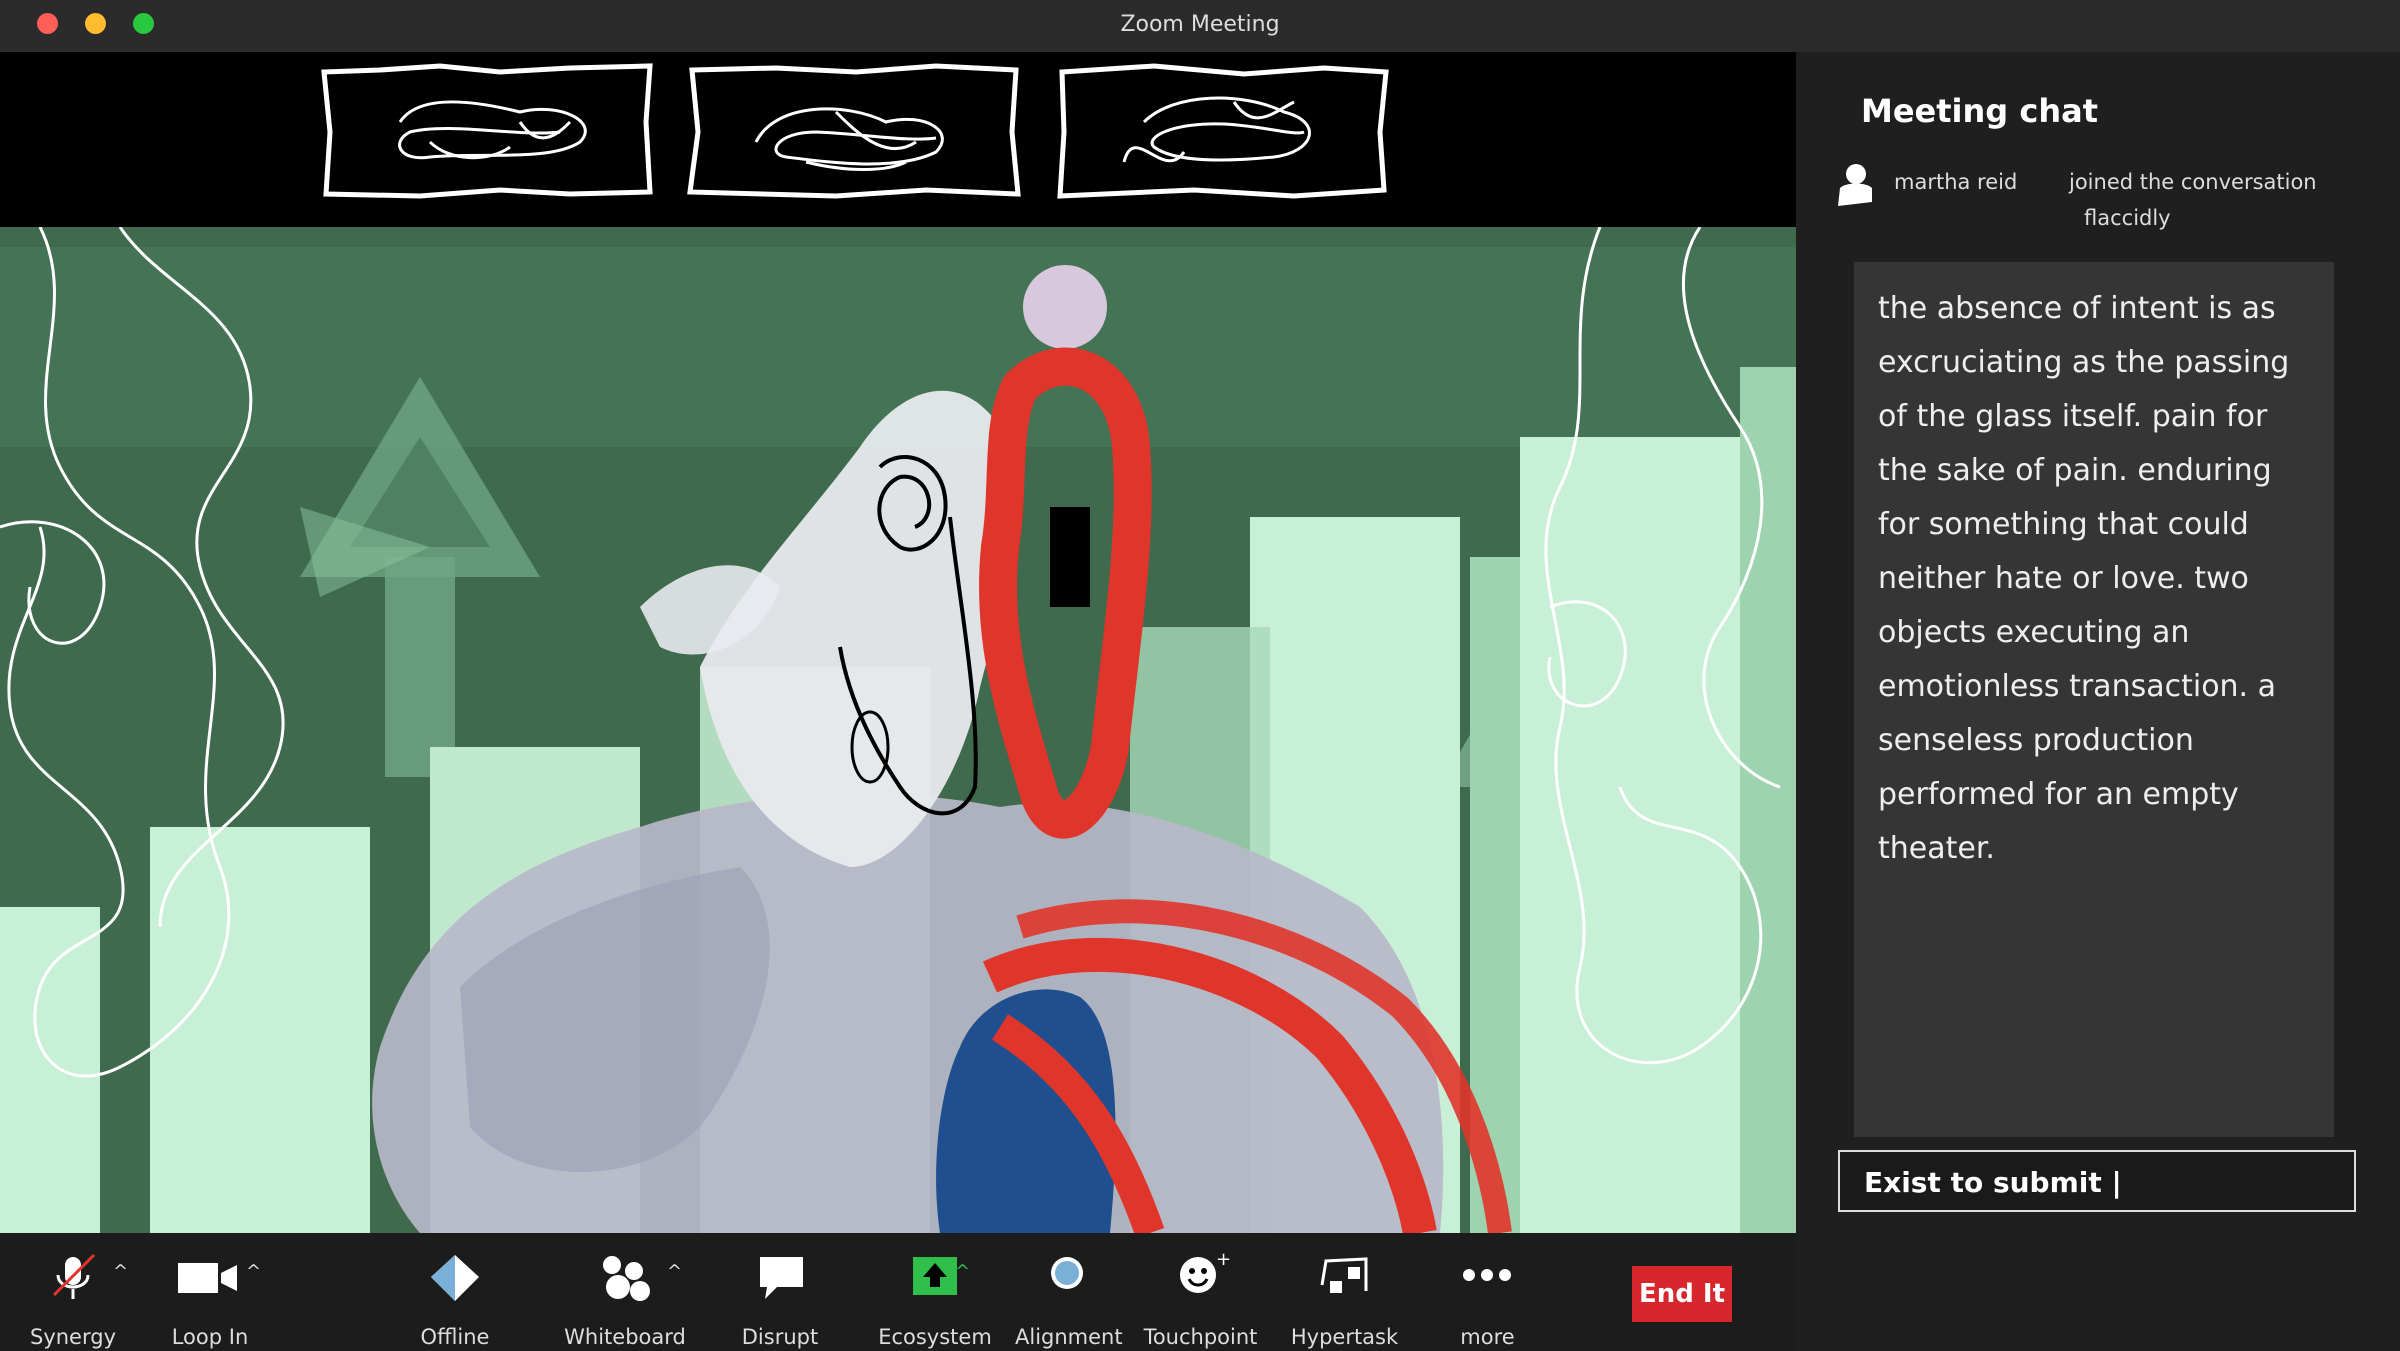 The height and width of the screenshot is (1351, 2400). Describe the element at coordinates (1069, 1337) in the screenshot. I see `alignment-label: Alignment` at that location.